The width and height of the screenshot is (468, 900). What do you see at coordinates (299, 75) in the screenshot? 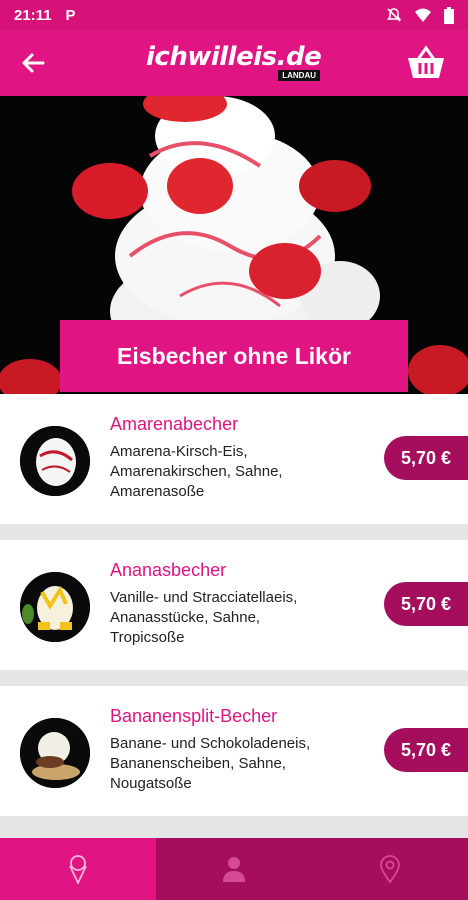
I see `logo-sub: LANDAU` at bounding box center [299, 75].